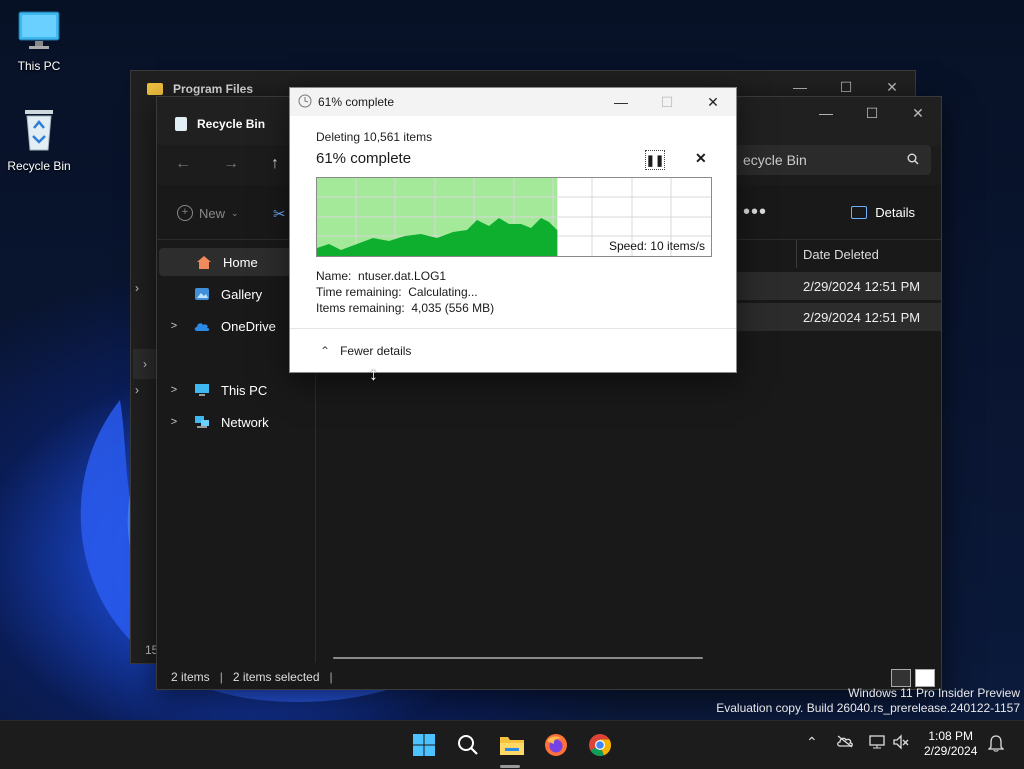 The image size is (1024, 769). Describe the element at coordinates (901, 678) in the screenshot. I see `details-view-icon` at that location.